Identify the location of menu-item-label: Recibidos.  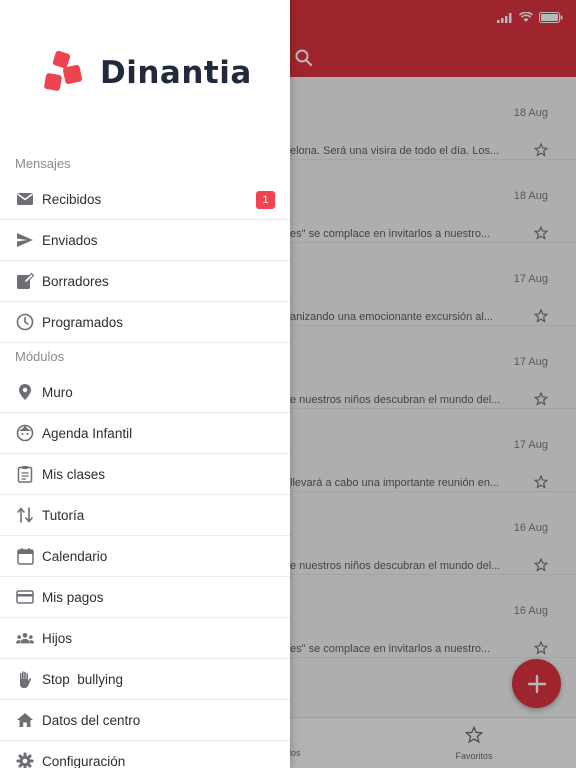
(72, 199).